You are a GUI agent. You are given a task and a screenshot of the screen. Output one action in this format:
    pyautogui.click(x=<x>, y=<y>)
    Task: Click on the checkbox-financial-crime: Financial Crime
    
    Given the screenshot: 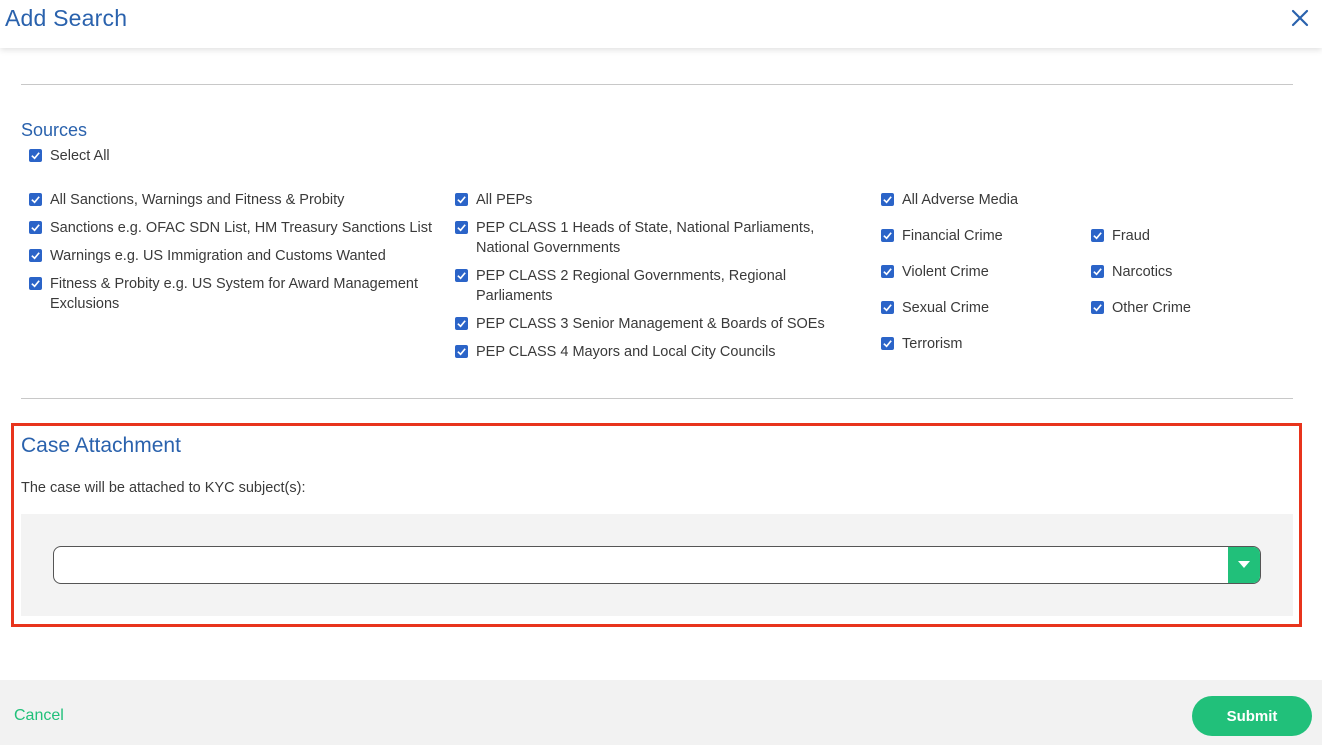 What is the action you would take?
    pyautogui.click(x=981, y=236)
    